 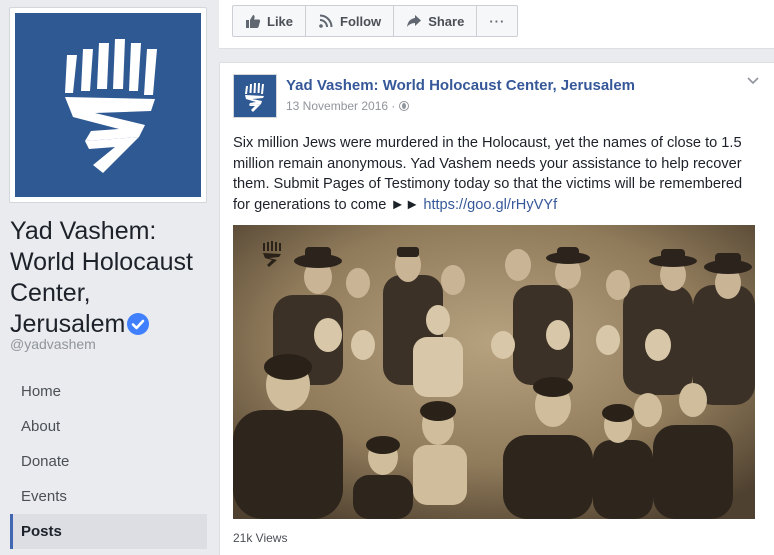 I want to click on action-button-group: Like Follow Share ···, so click(x=375, y=21).